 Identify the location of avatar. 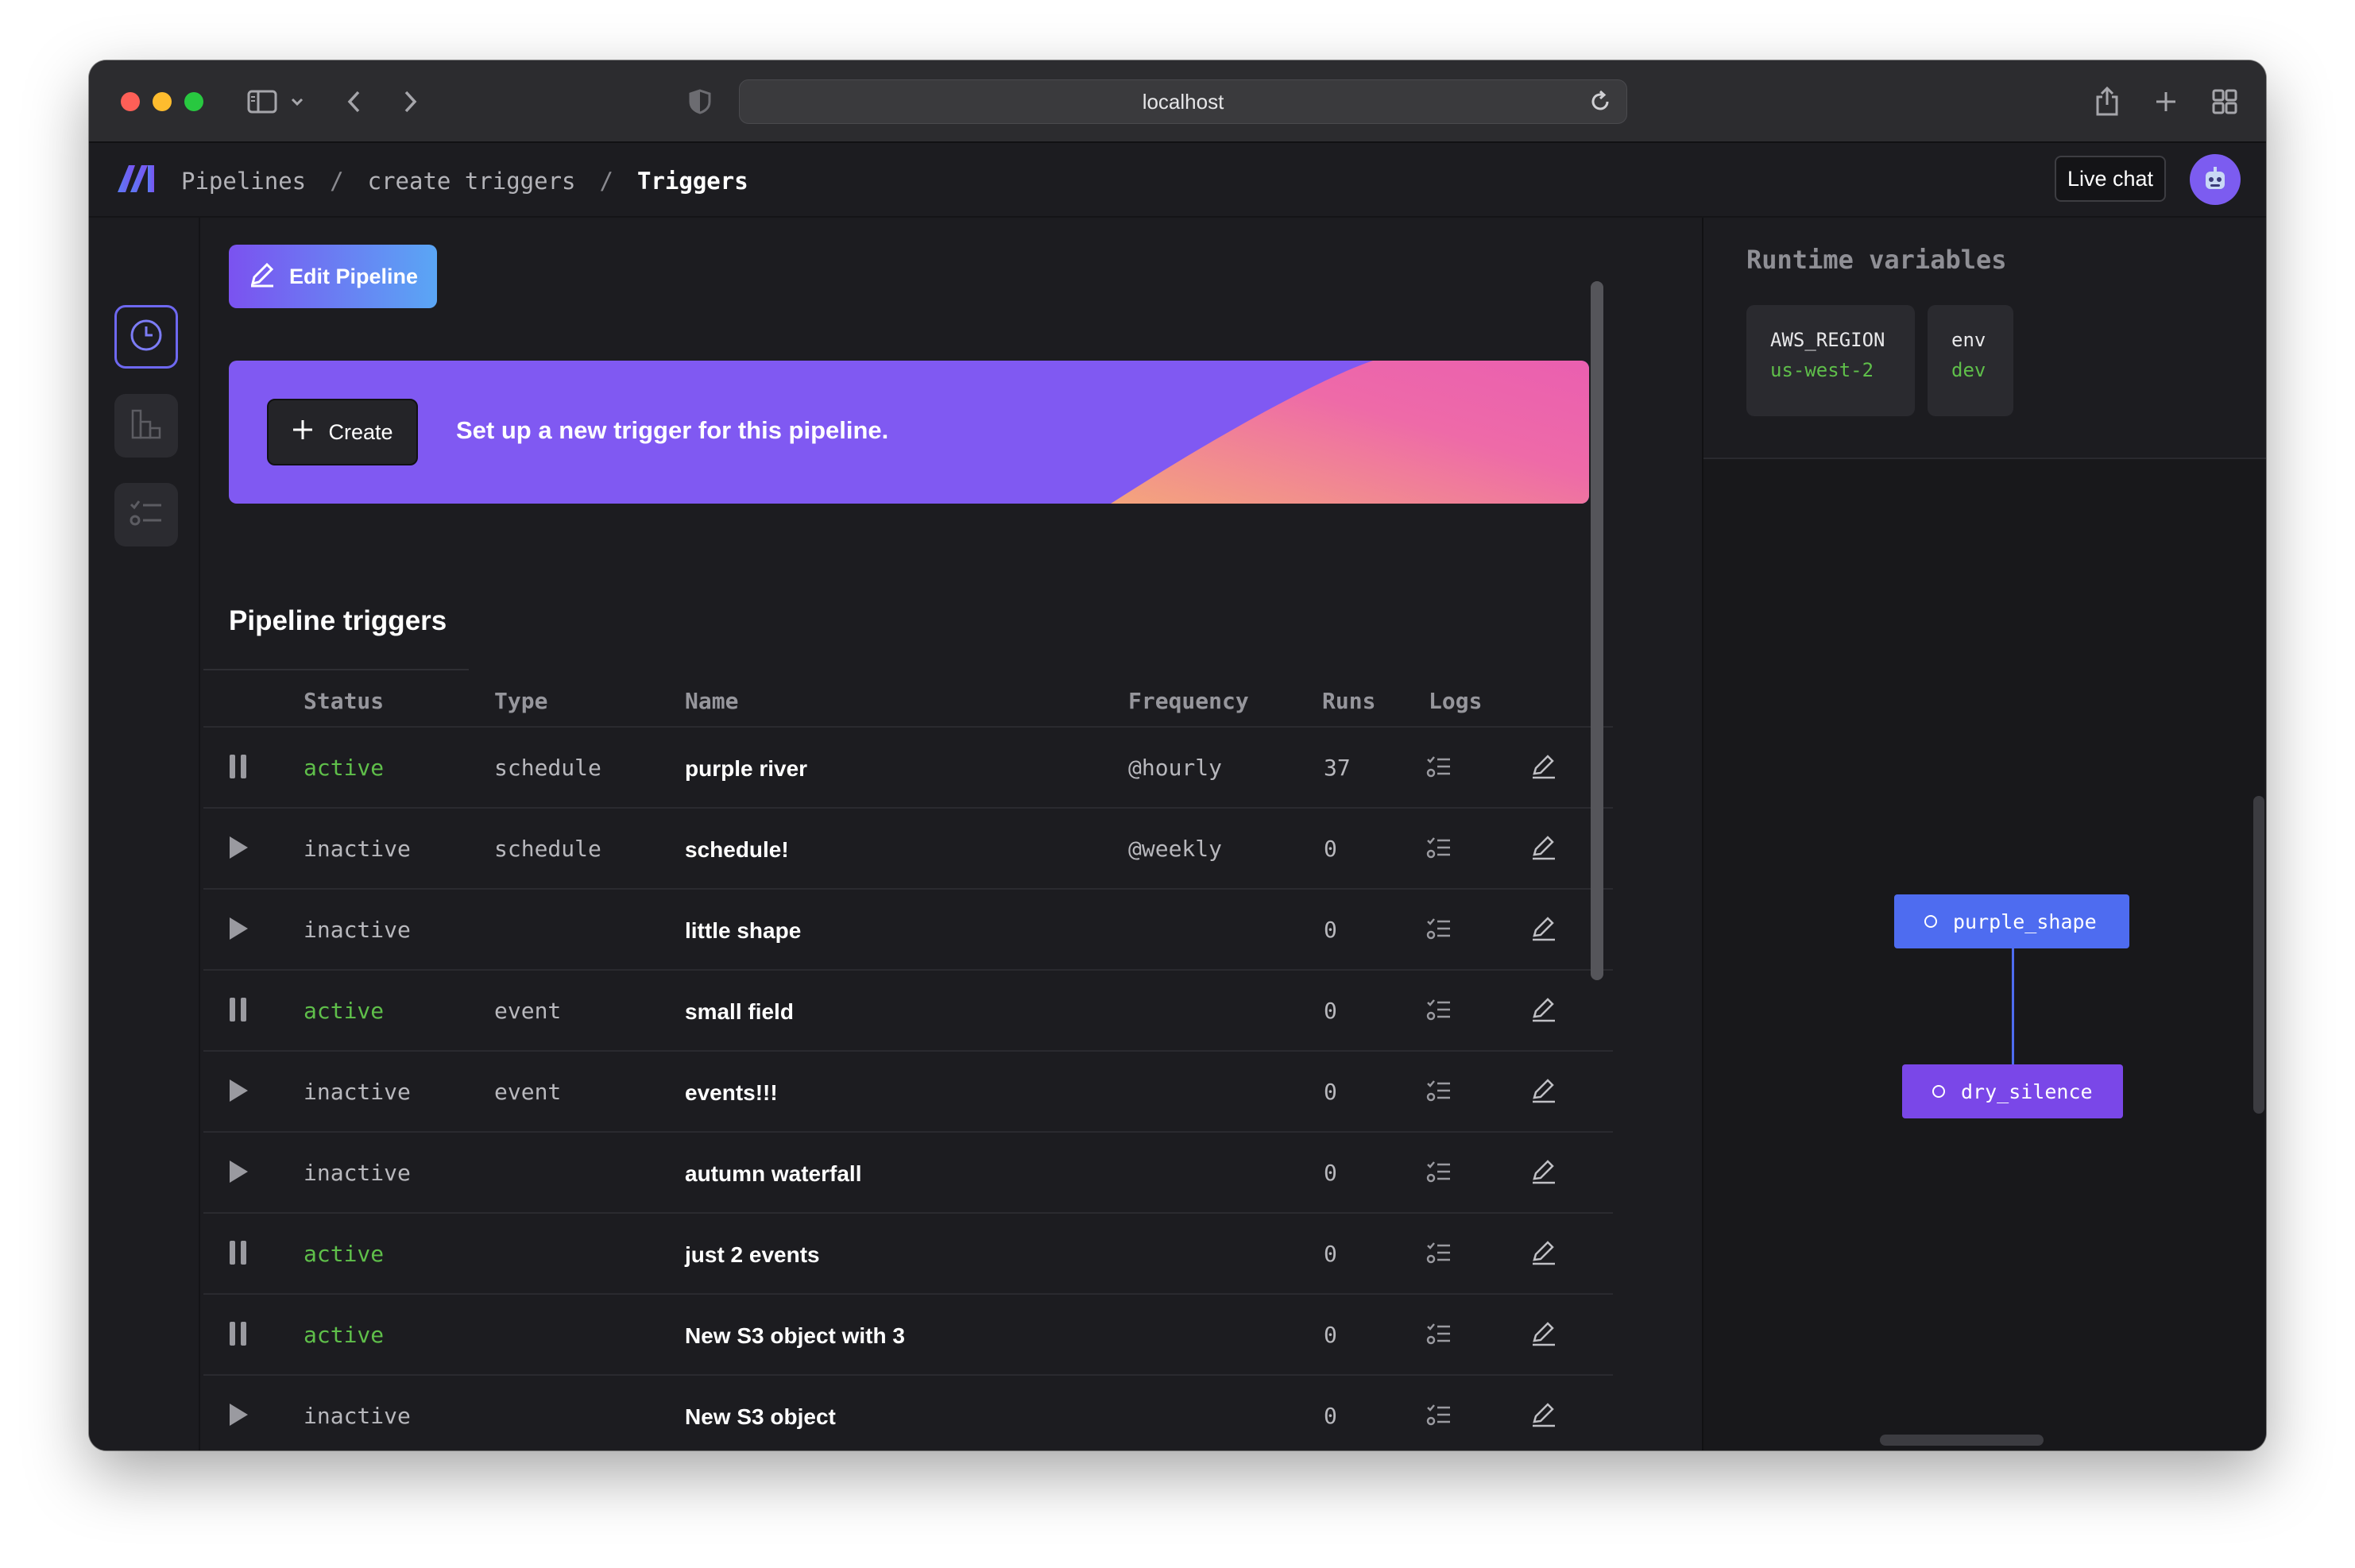
(2215, 179).